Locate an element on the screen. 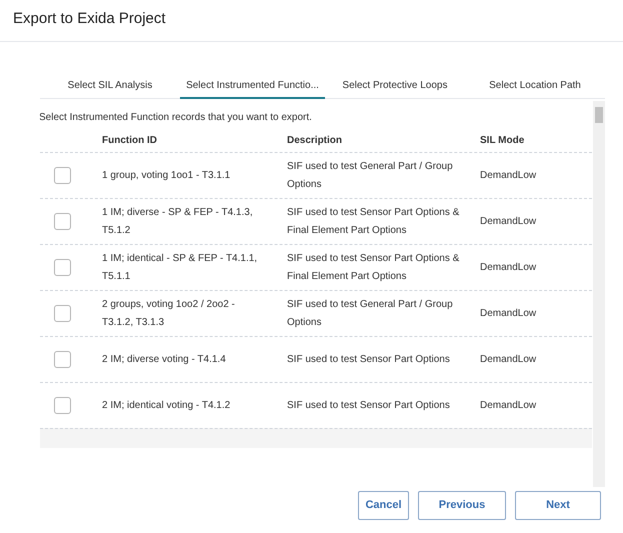 The height and width of the screenshot is (533, 623). table-cell: 2 groups, voting 1oo2 / 2oo2 - T3.1.2, T3.1.3 is located at coordinates (168, 313).